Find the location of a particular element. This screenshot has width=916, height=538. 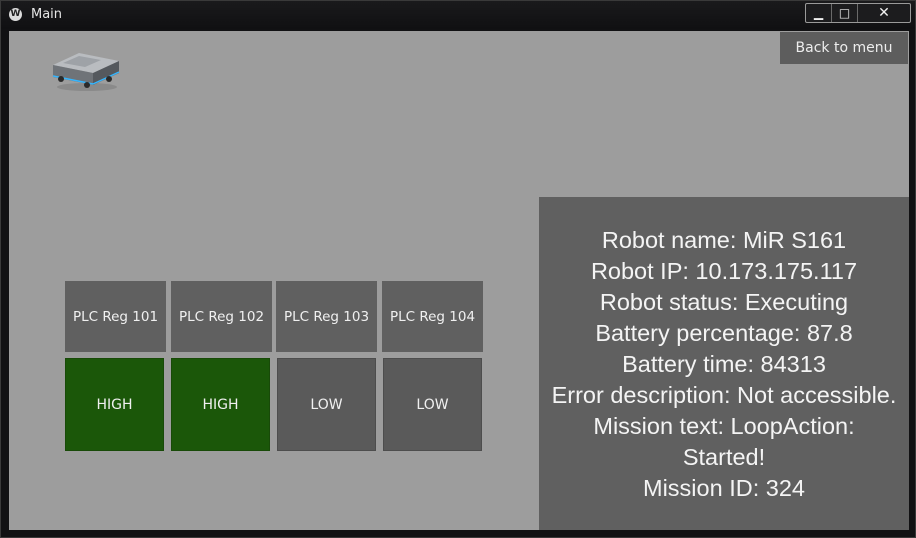

plc-reg-103-label: PLC Reg 103 is located at coordinates (326, 316).